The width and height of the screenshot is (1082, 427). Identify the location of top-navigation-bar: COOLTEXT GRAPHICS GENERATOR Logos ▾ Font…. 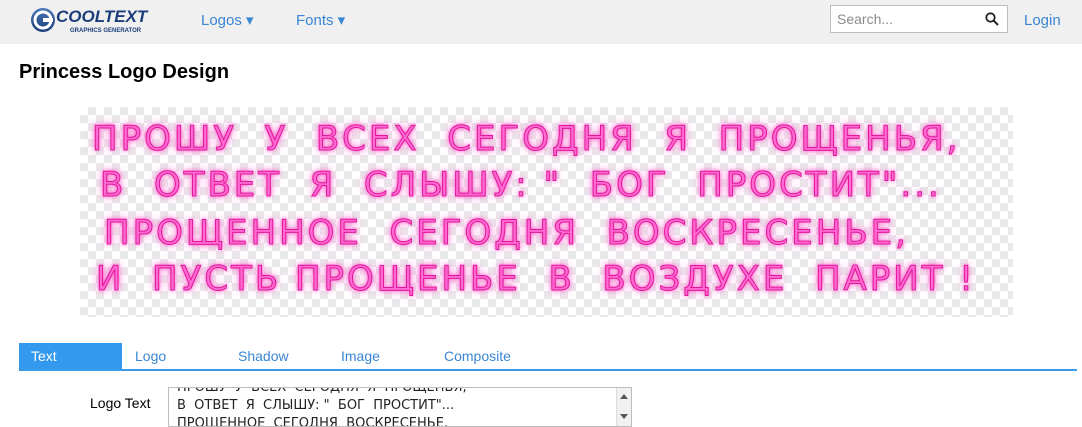
(541, 22).